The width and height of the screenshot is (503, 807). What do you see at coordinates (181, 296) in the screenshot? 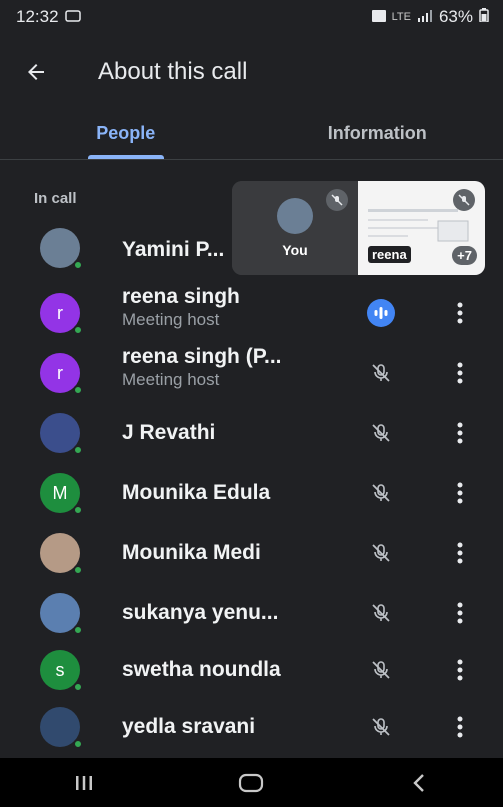
I see `participant-name: reena singh` at bounding box center [181, 296].